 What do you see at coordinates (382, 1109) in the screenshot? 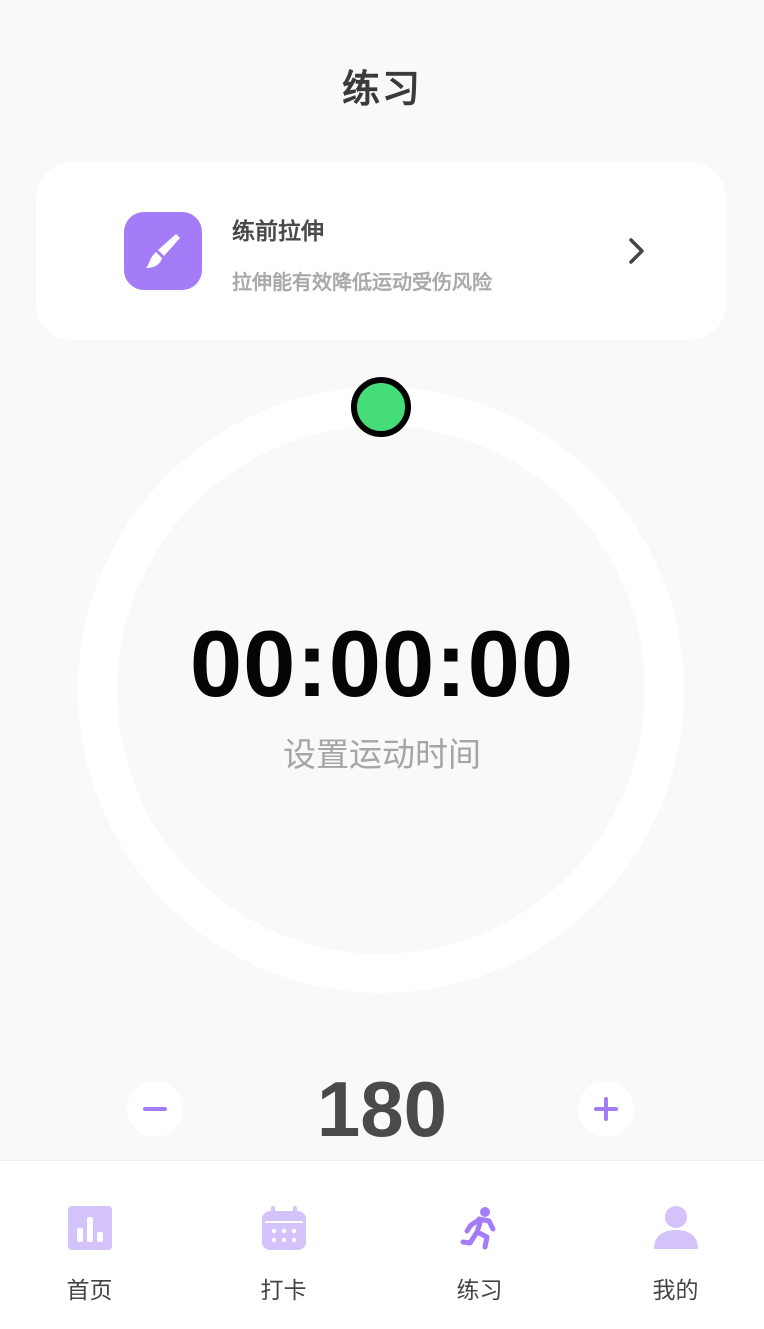
I see `duration-value: 180` at bounding box center [382, 1109].